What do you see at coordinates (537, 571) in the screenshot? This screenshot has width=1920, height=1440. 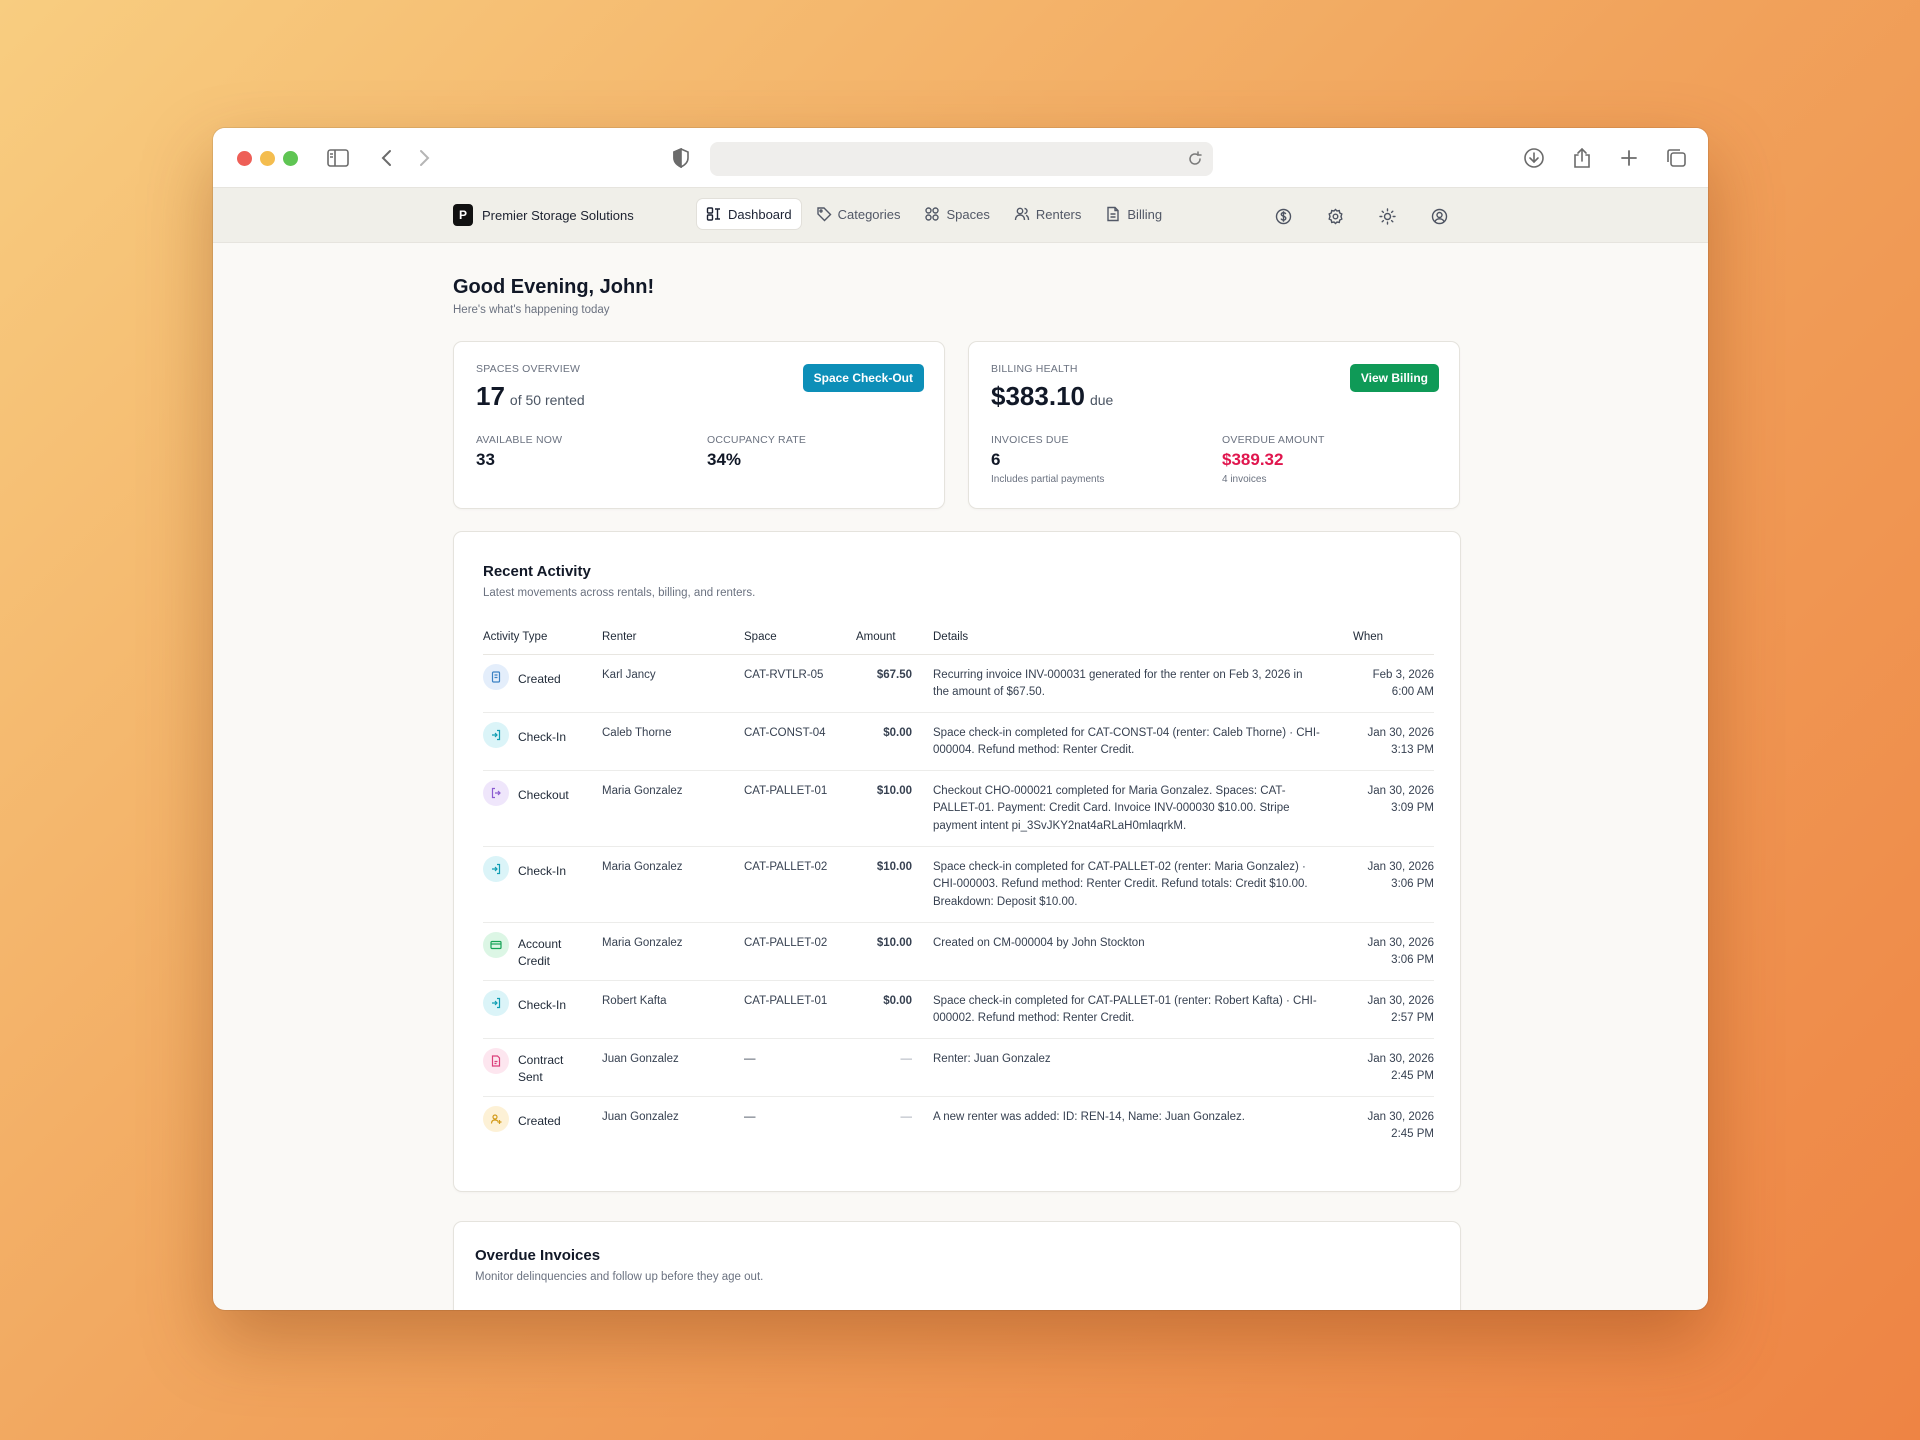 I see `recent-activity-title: Recent Activity` at bounding box center [537, 571].